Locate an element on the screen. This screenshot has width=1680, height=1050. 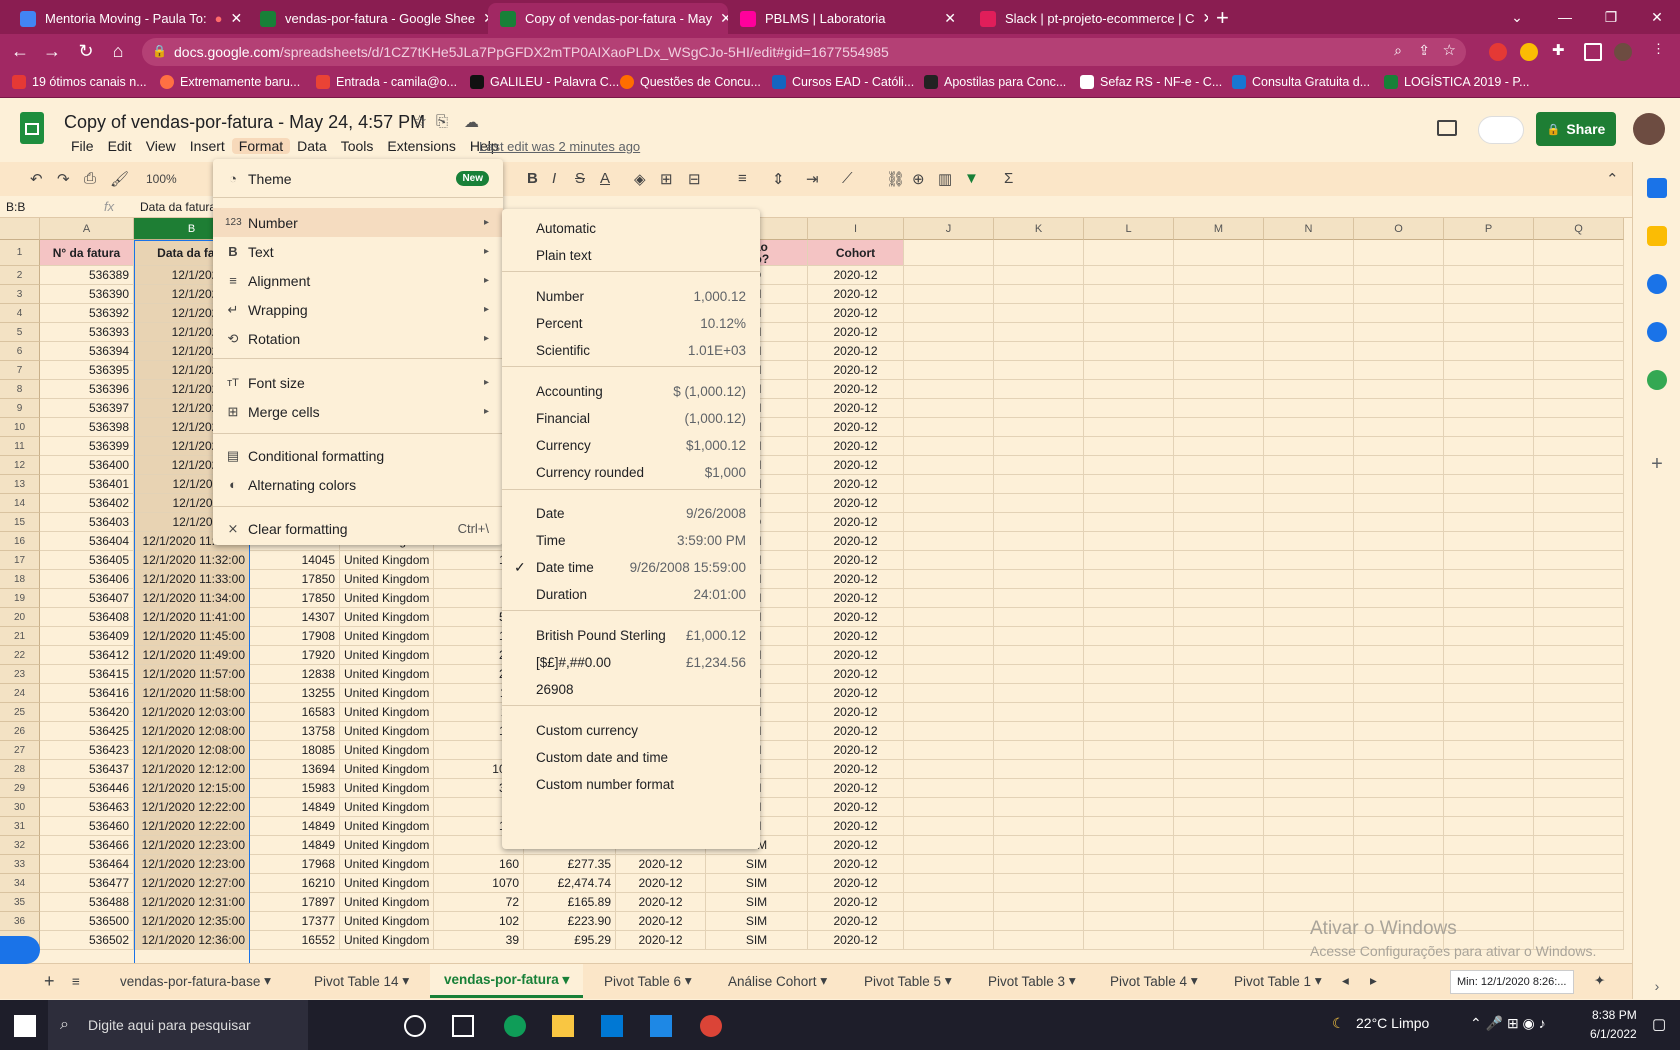
table-cell: 536403 is located at coordinates (87, 522).